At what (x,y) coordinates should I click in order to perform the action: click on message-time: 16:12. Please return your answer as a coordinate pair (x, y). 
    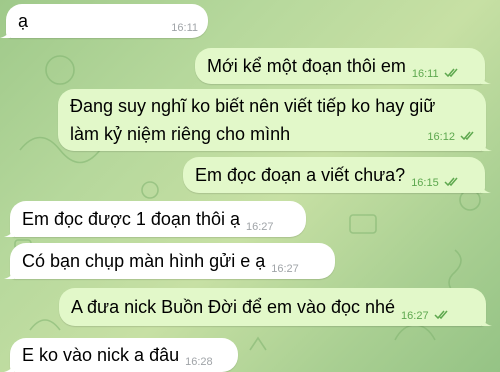
    Looking at the image, I should click on (451, 137).